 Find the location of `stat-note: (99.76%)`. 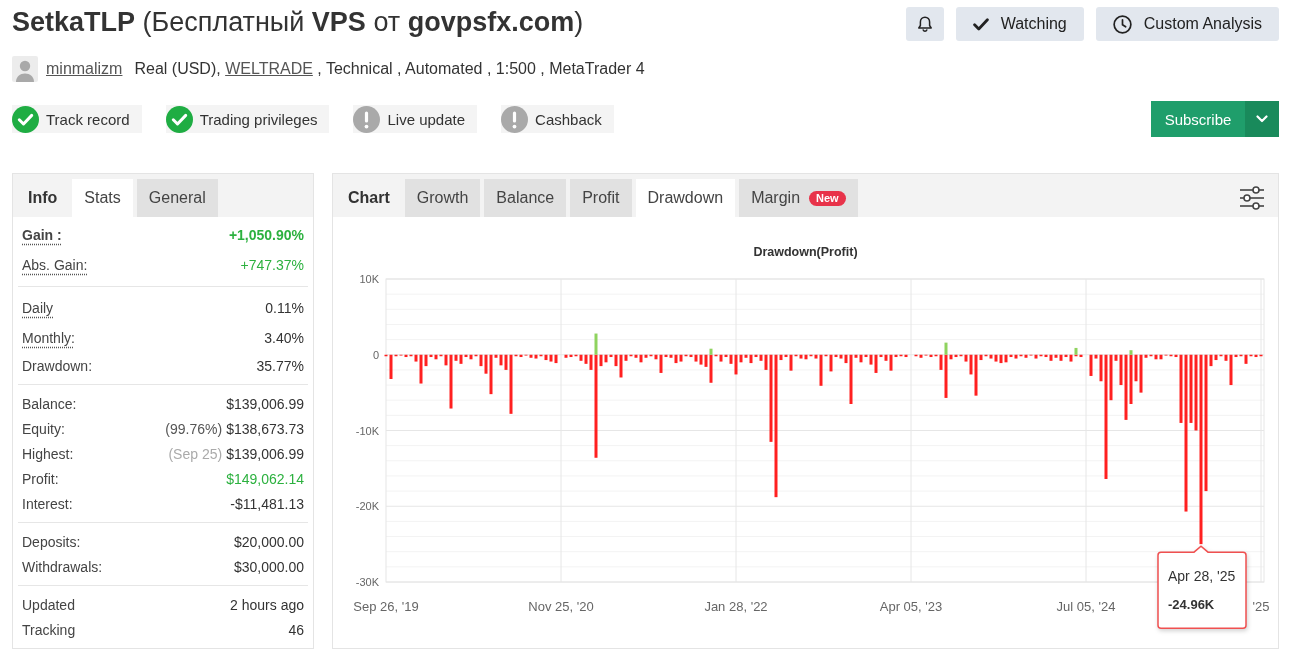

stat-note: (99.76%) is located at coordinates (194, 428).